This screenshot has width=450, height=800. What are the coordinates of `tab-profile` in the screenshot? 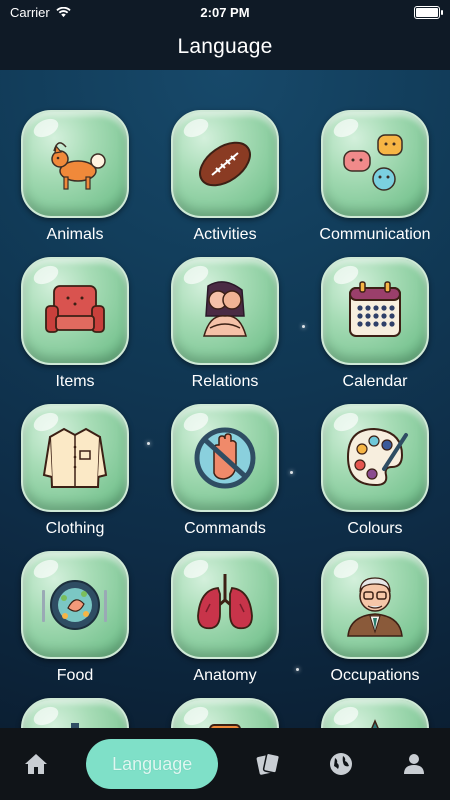 It's located at (414, 764).